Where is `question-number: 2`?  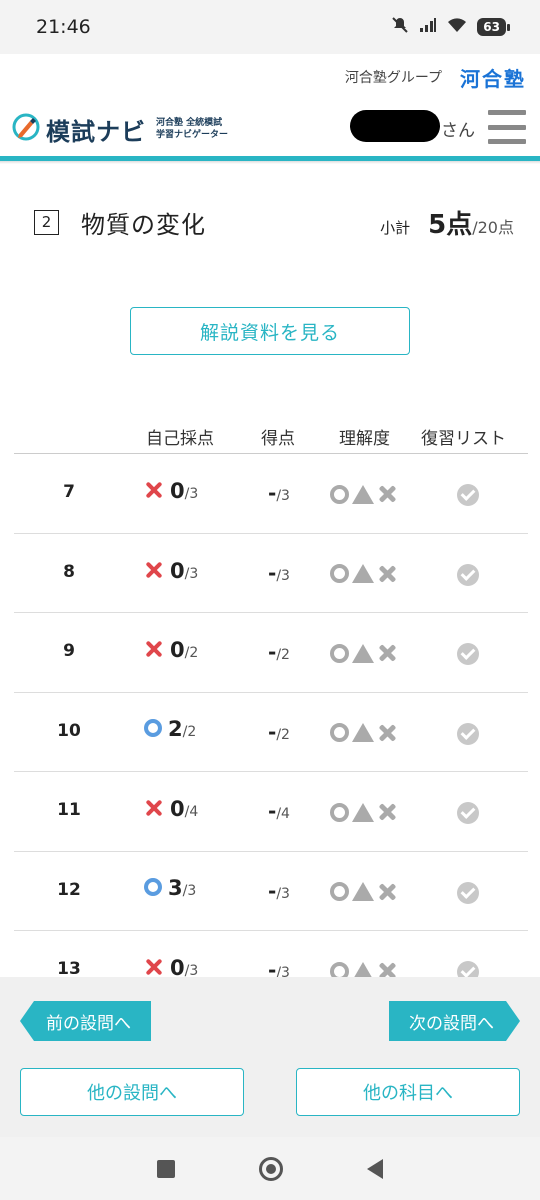
question-number: 2 is located at coordinates (46, 222).